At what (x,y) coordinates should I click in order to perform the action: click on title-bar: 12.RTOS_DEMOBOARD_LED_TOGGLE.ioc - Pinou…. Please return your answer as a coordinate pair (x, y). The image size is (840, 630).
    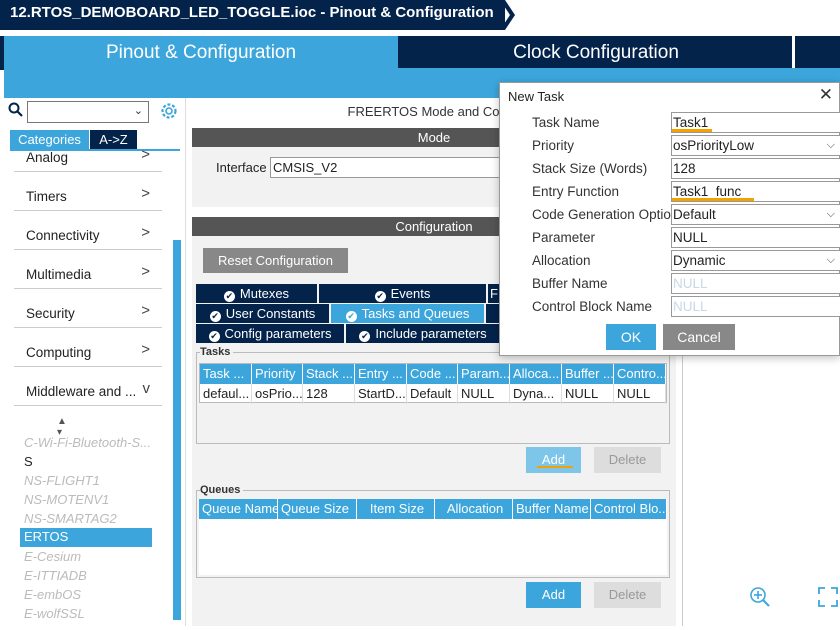
    Looking at the image, I should click on (420, 15).